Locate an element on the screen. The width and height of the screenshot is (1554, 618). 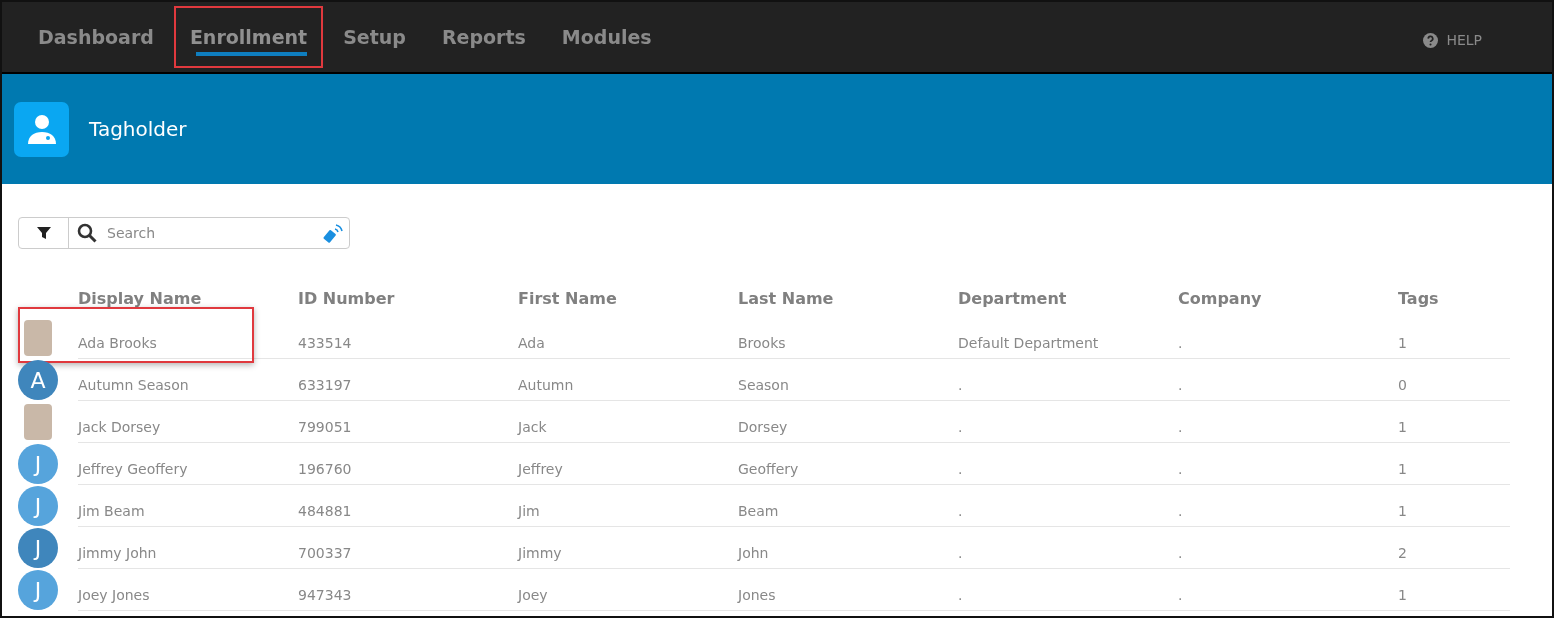
table-cell-text: 433514 is located at coordinates (325, 343).